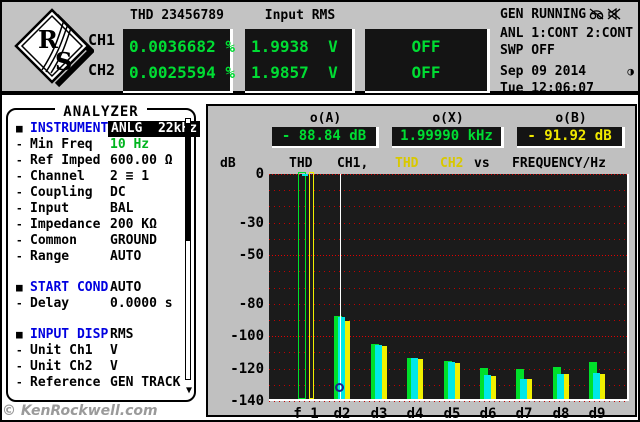 This screenshot has height=422, width=640. I want to click on gridline--100dB, so click(448, 337).